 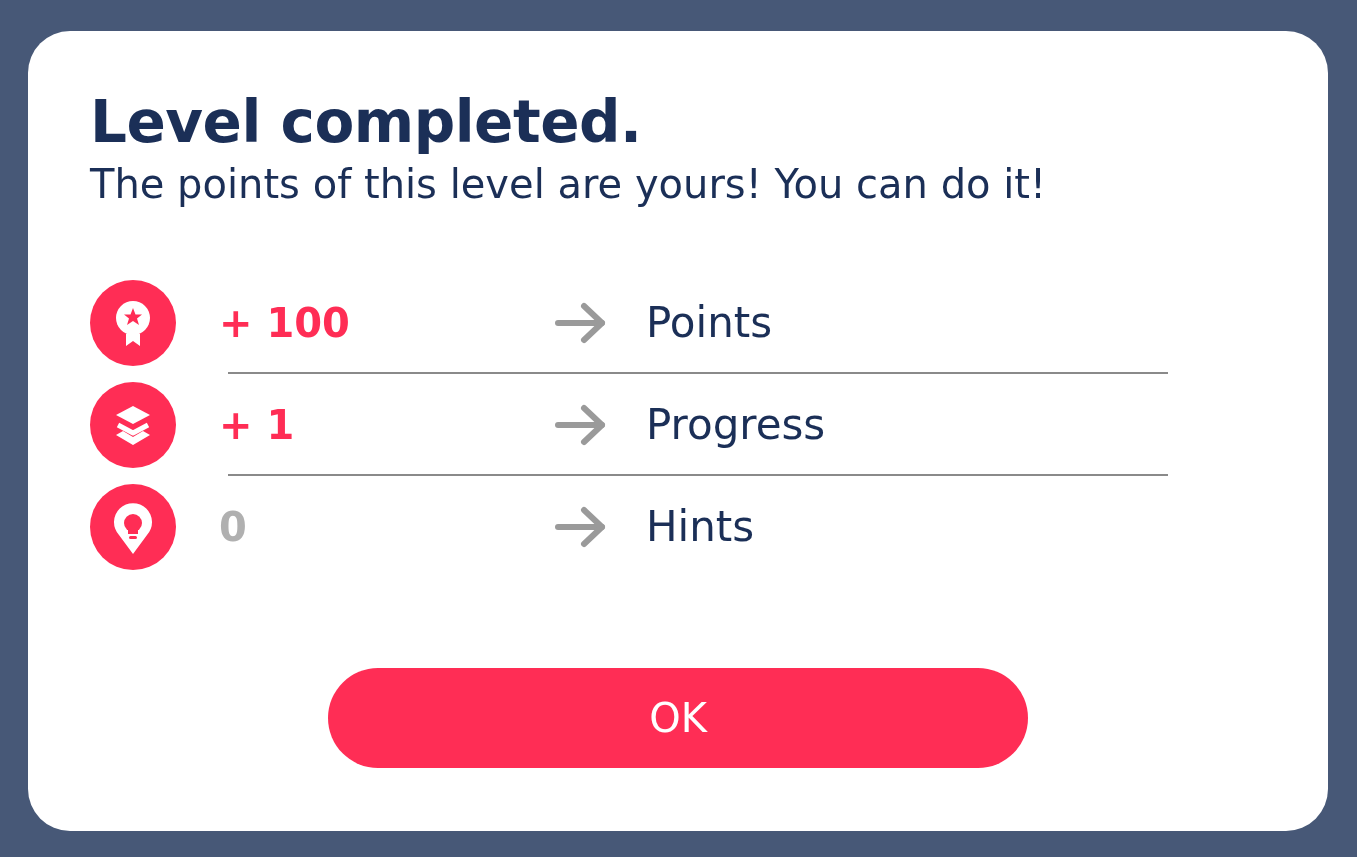 What do you see at coordinates (285, 322) in the screenshot?
I see `reward-value: + 100` at bounding box center [285, 322].